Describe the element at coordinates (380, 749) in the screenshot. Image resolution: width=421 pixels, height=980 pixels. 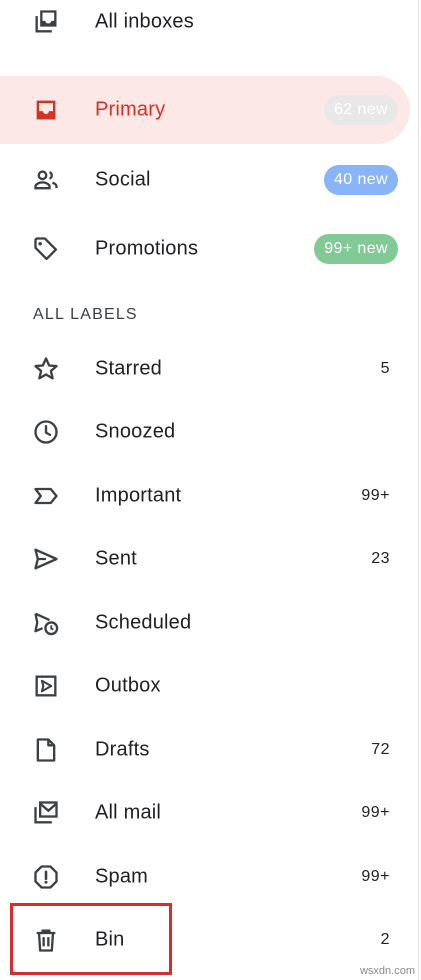
I see `item-count: 72` at that location.